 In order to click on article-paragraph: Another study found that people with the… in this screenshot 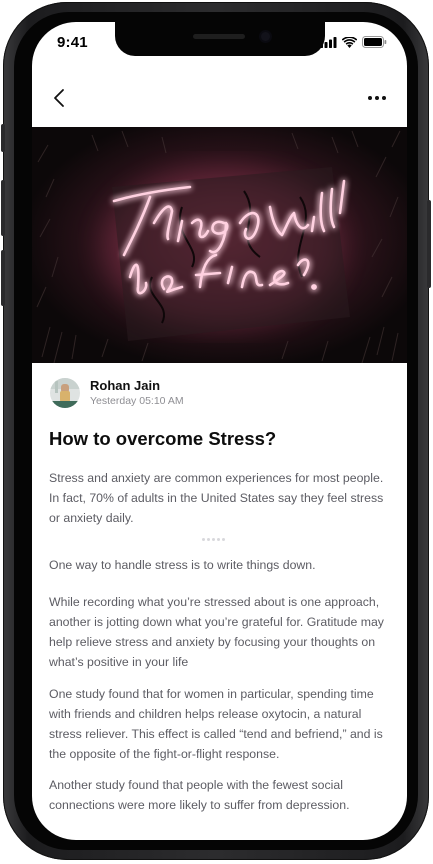, I will do `click(199, 795)`.